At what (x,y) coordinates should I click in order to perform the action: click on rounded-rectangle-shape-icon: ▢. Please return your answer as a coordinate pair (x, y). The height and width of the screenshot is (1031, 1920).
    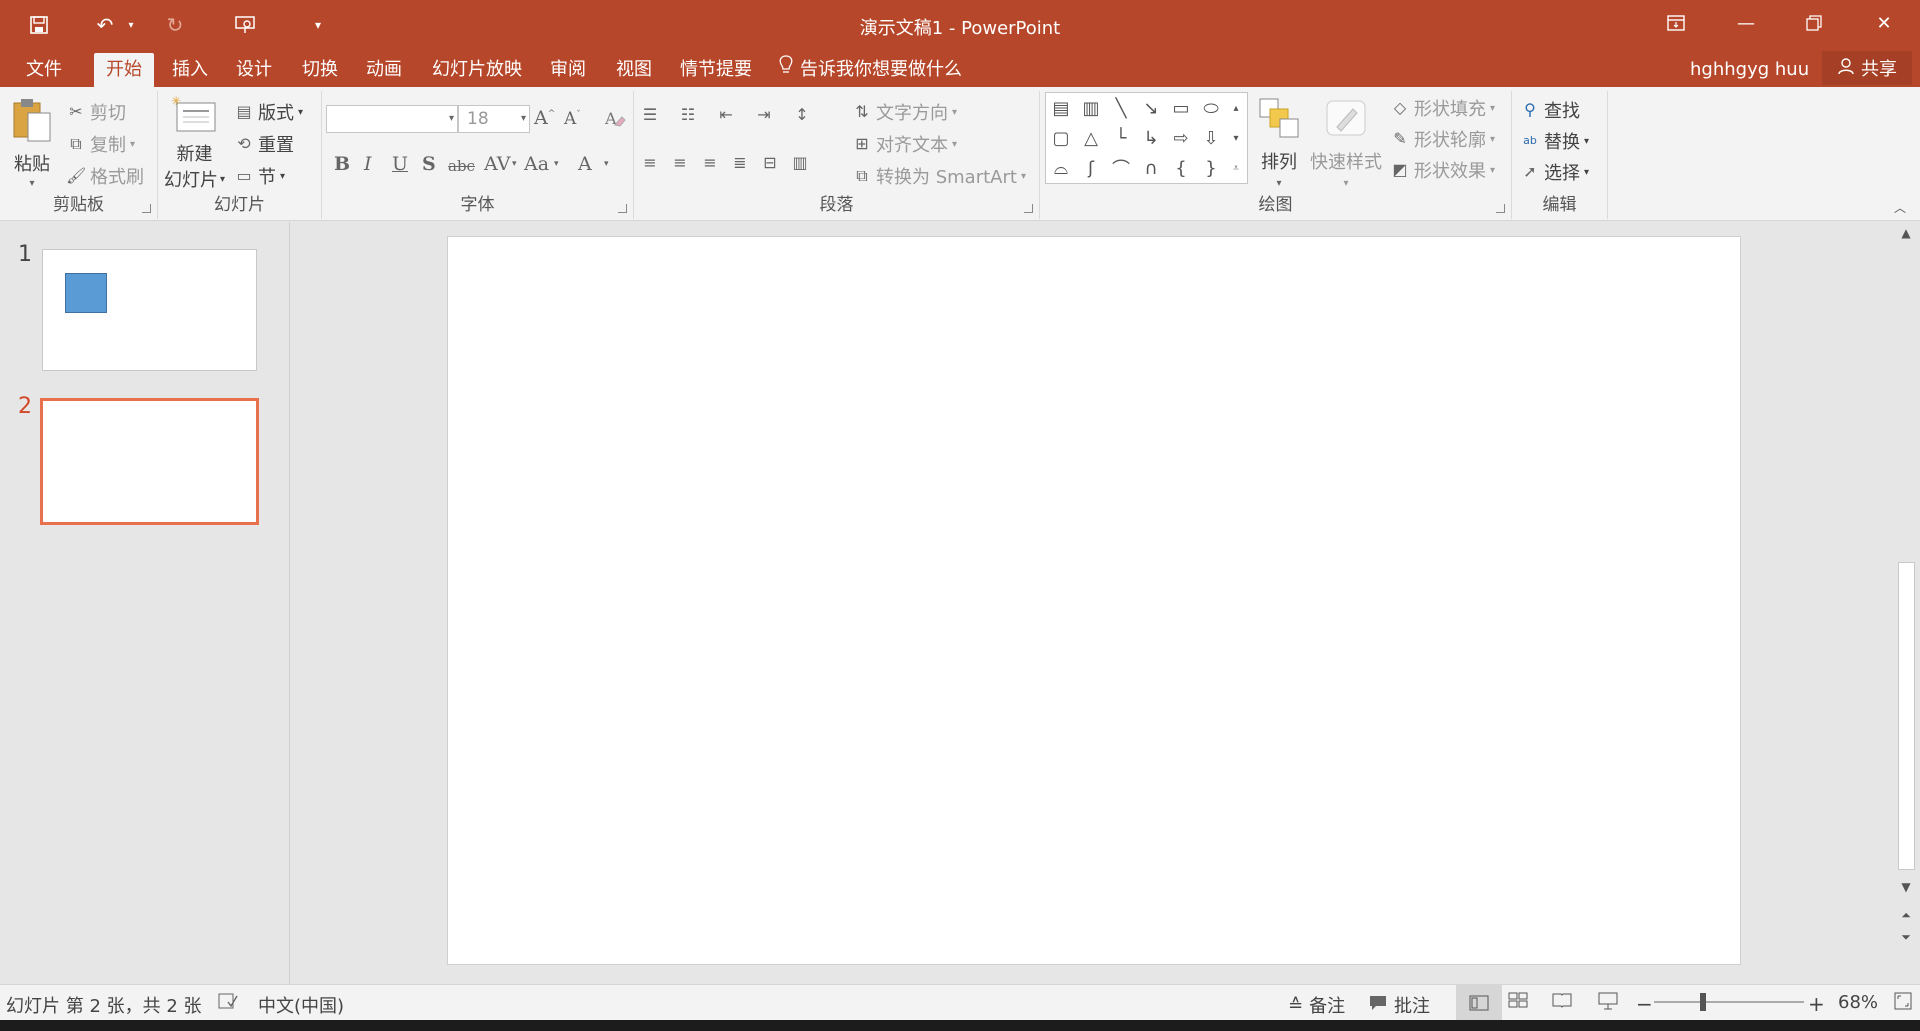
    Looking at the image, I should click on (1061, 138).